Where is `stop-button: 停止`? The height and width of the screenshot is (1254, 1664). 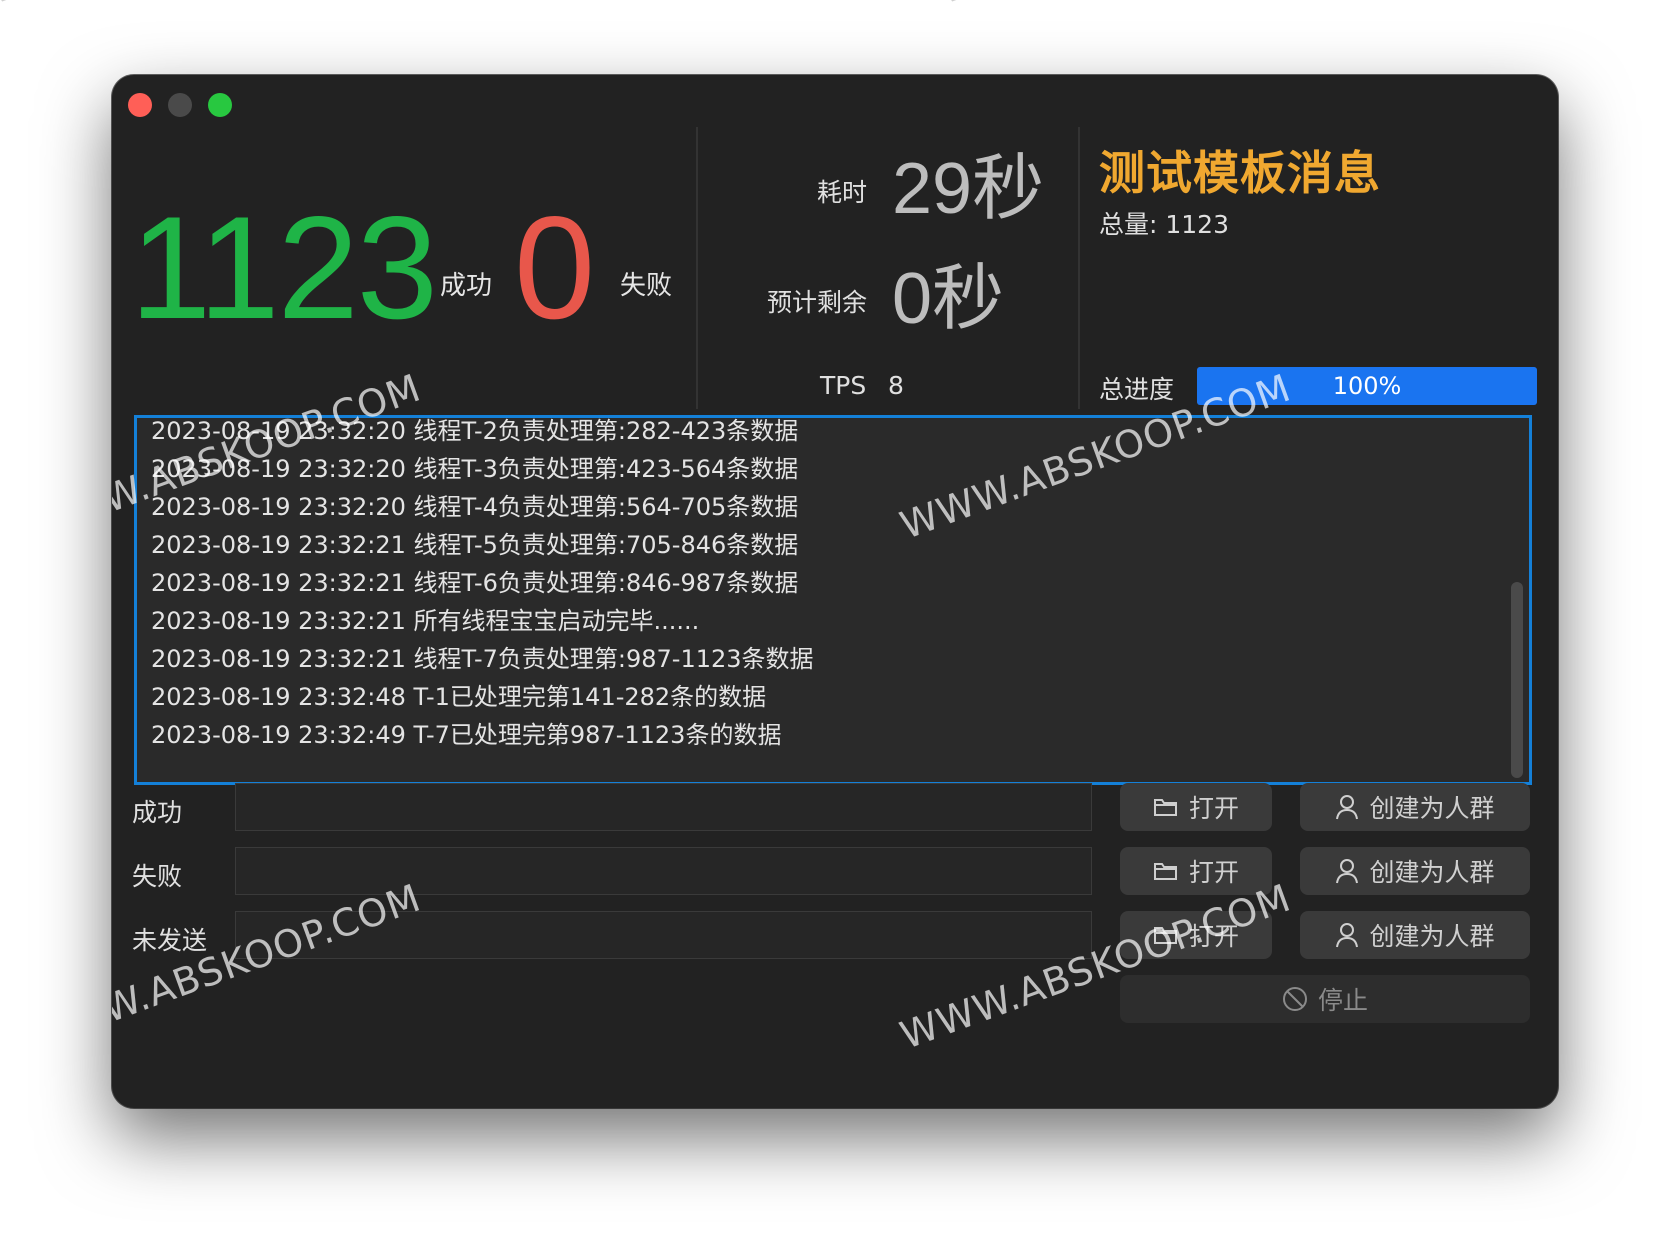
stop-button: 停止 is located at coordinates (1325, 999).